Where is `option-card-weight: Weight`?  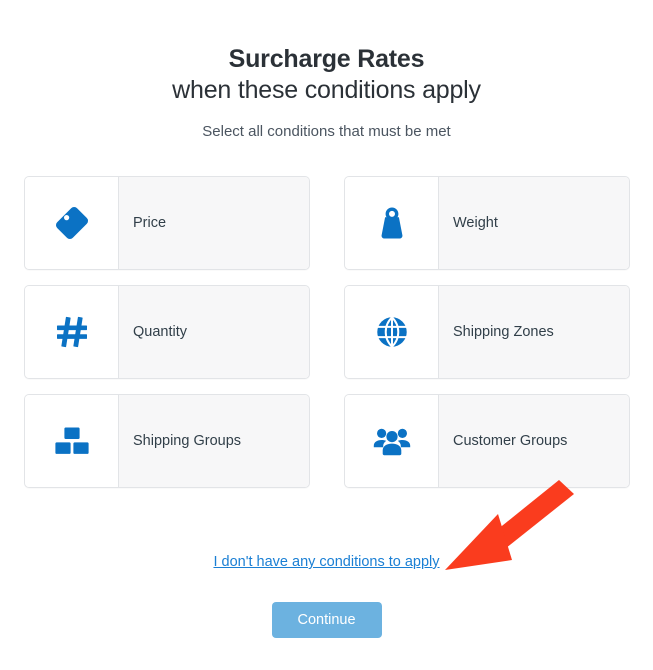 option-card-weight: Weight is located at coordinates (487, 223).